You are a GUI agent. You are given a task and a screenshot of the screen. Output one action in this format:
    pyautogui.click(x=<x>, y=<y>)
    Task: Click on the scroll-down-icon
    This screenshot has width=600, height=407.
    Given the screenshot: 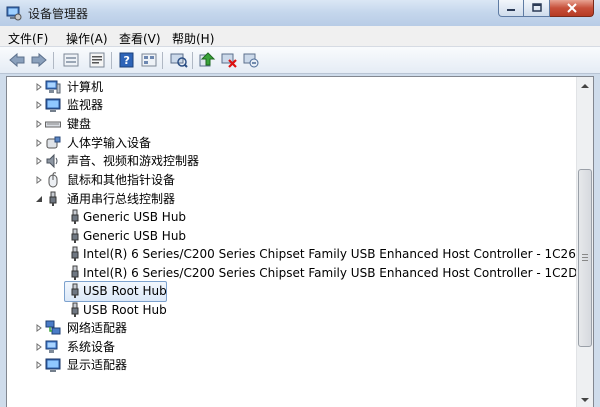 What is the action you would take?
    pyautogui.click(x=585, y=399)
    